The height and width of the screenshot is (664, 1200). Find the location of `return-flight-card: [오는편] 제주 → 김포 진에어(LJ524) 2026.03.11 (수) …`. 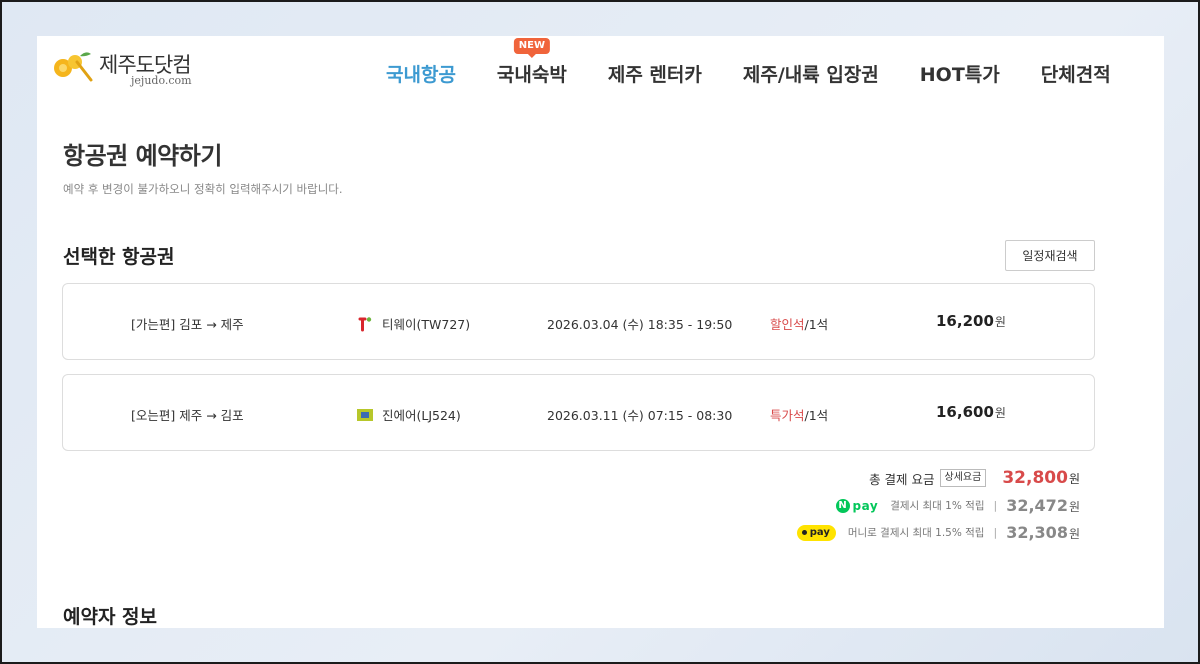

return-flight-card: [오는편] 제주 → 김포 진에어(LJ524) 2026.03.11 (수) … is located at coordinates (578, 412).